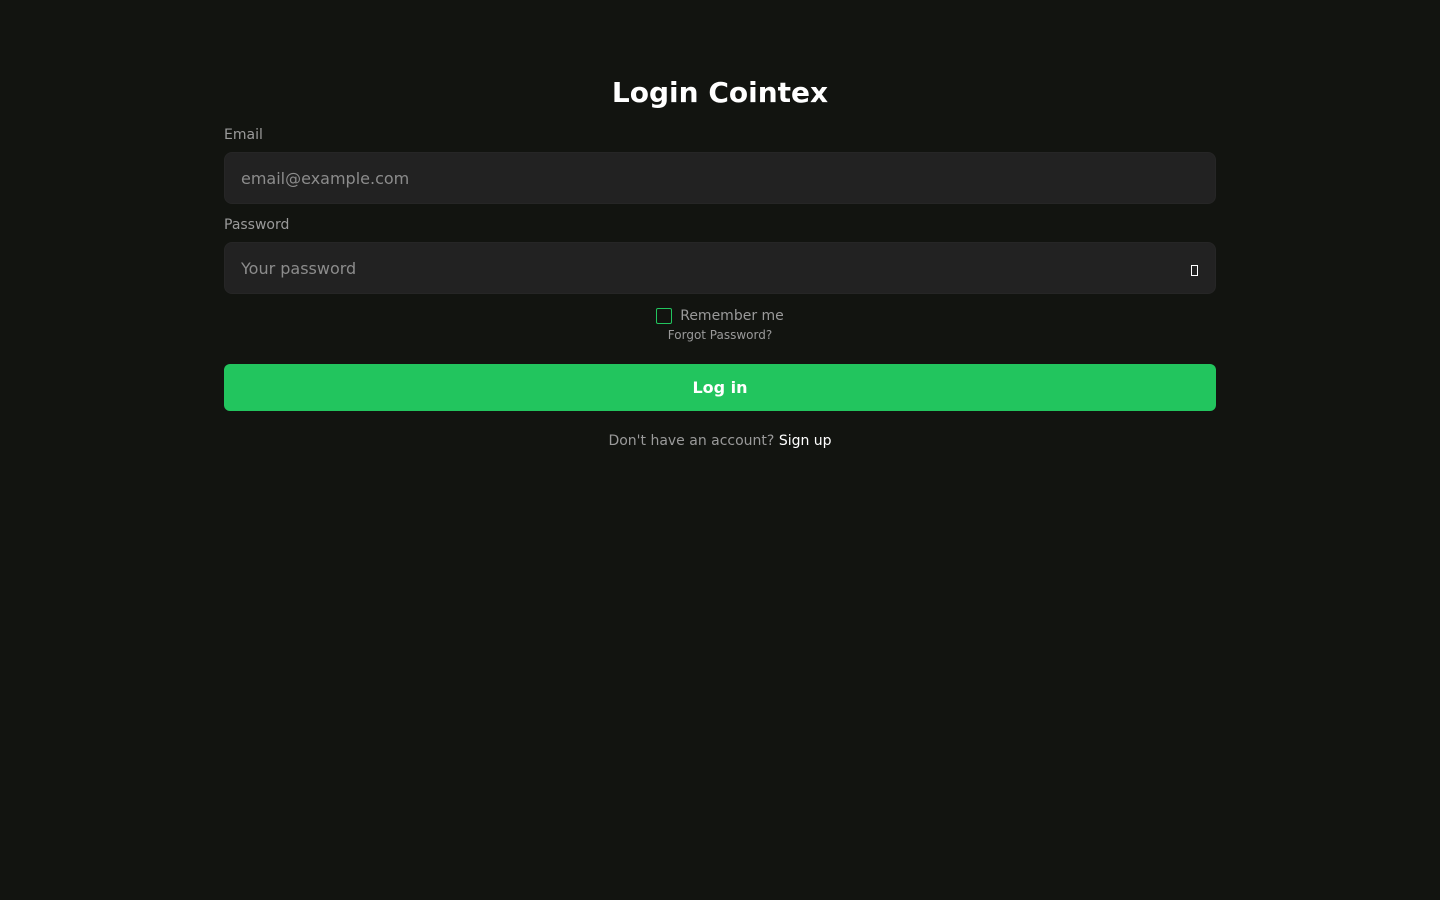 The width and height of the screenshot is (1440, 900). What do you see at coordinates (257, 225) in the screenshot?
I see `password-label: Password` at bounding box center [257, 225].